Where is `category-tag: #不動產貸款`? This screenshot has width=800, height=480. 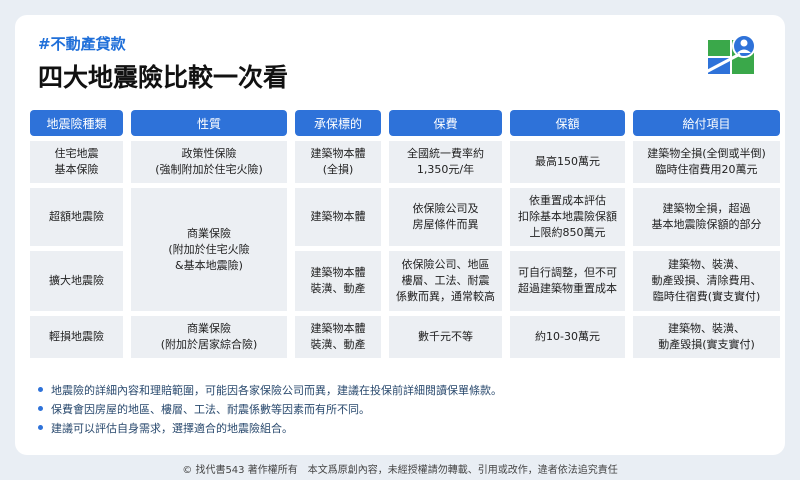
category-tag: #不動產貸款 is located at coordinates (82, 43).